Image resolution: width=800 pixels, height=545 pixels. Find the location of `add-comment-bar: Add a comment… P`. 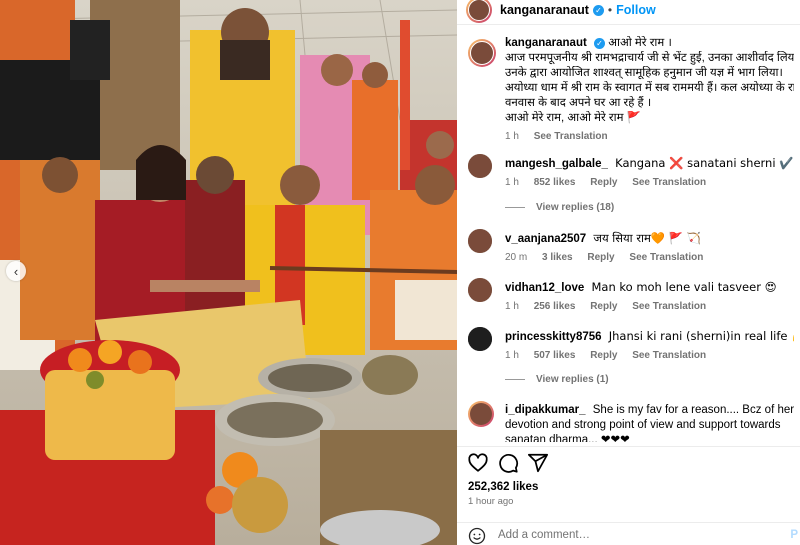

add-comment-bar: Add a comment… P is located at coordinates (628, 533).